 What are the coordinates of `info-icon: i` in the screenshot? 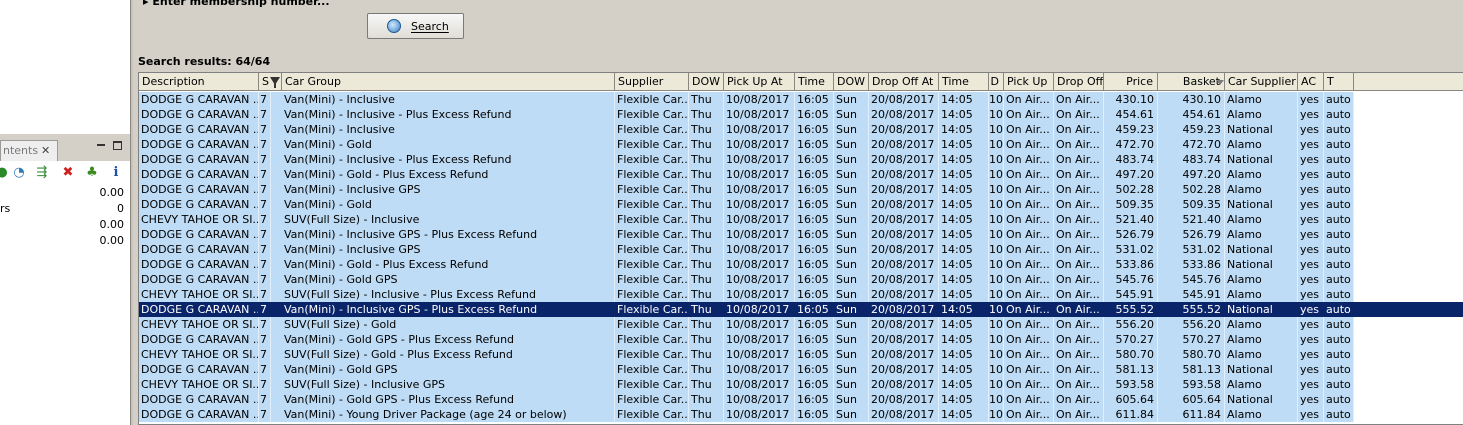 It's located at (116, 173).